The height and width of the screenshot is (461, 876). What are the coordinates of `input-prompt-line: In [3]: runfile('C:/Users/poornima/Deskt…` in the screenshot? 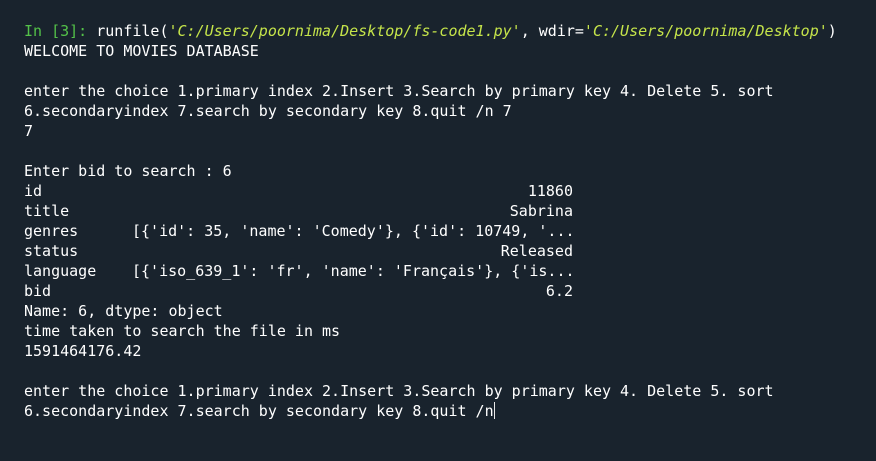 It's located at (430, 31).